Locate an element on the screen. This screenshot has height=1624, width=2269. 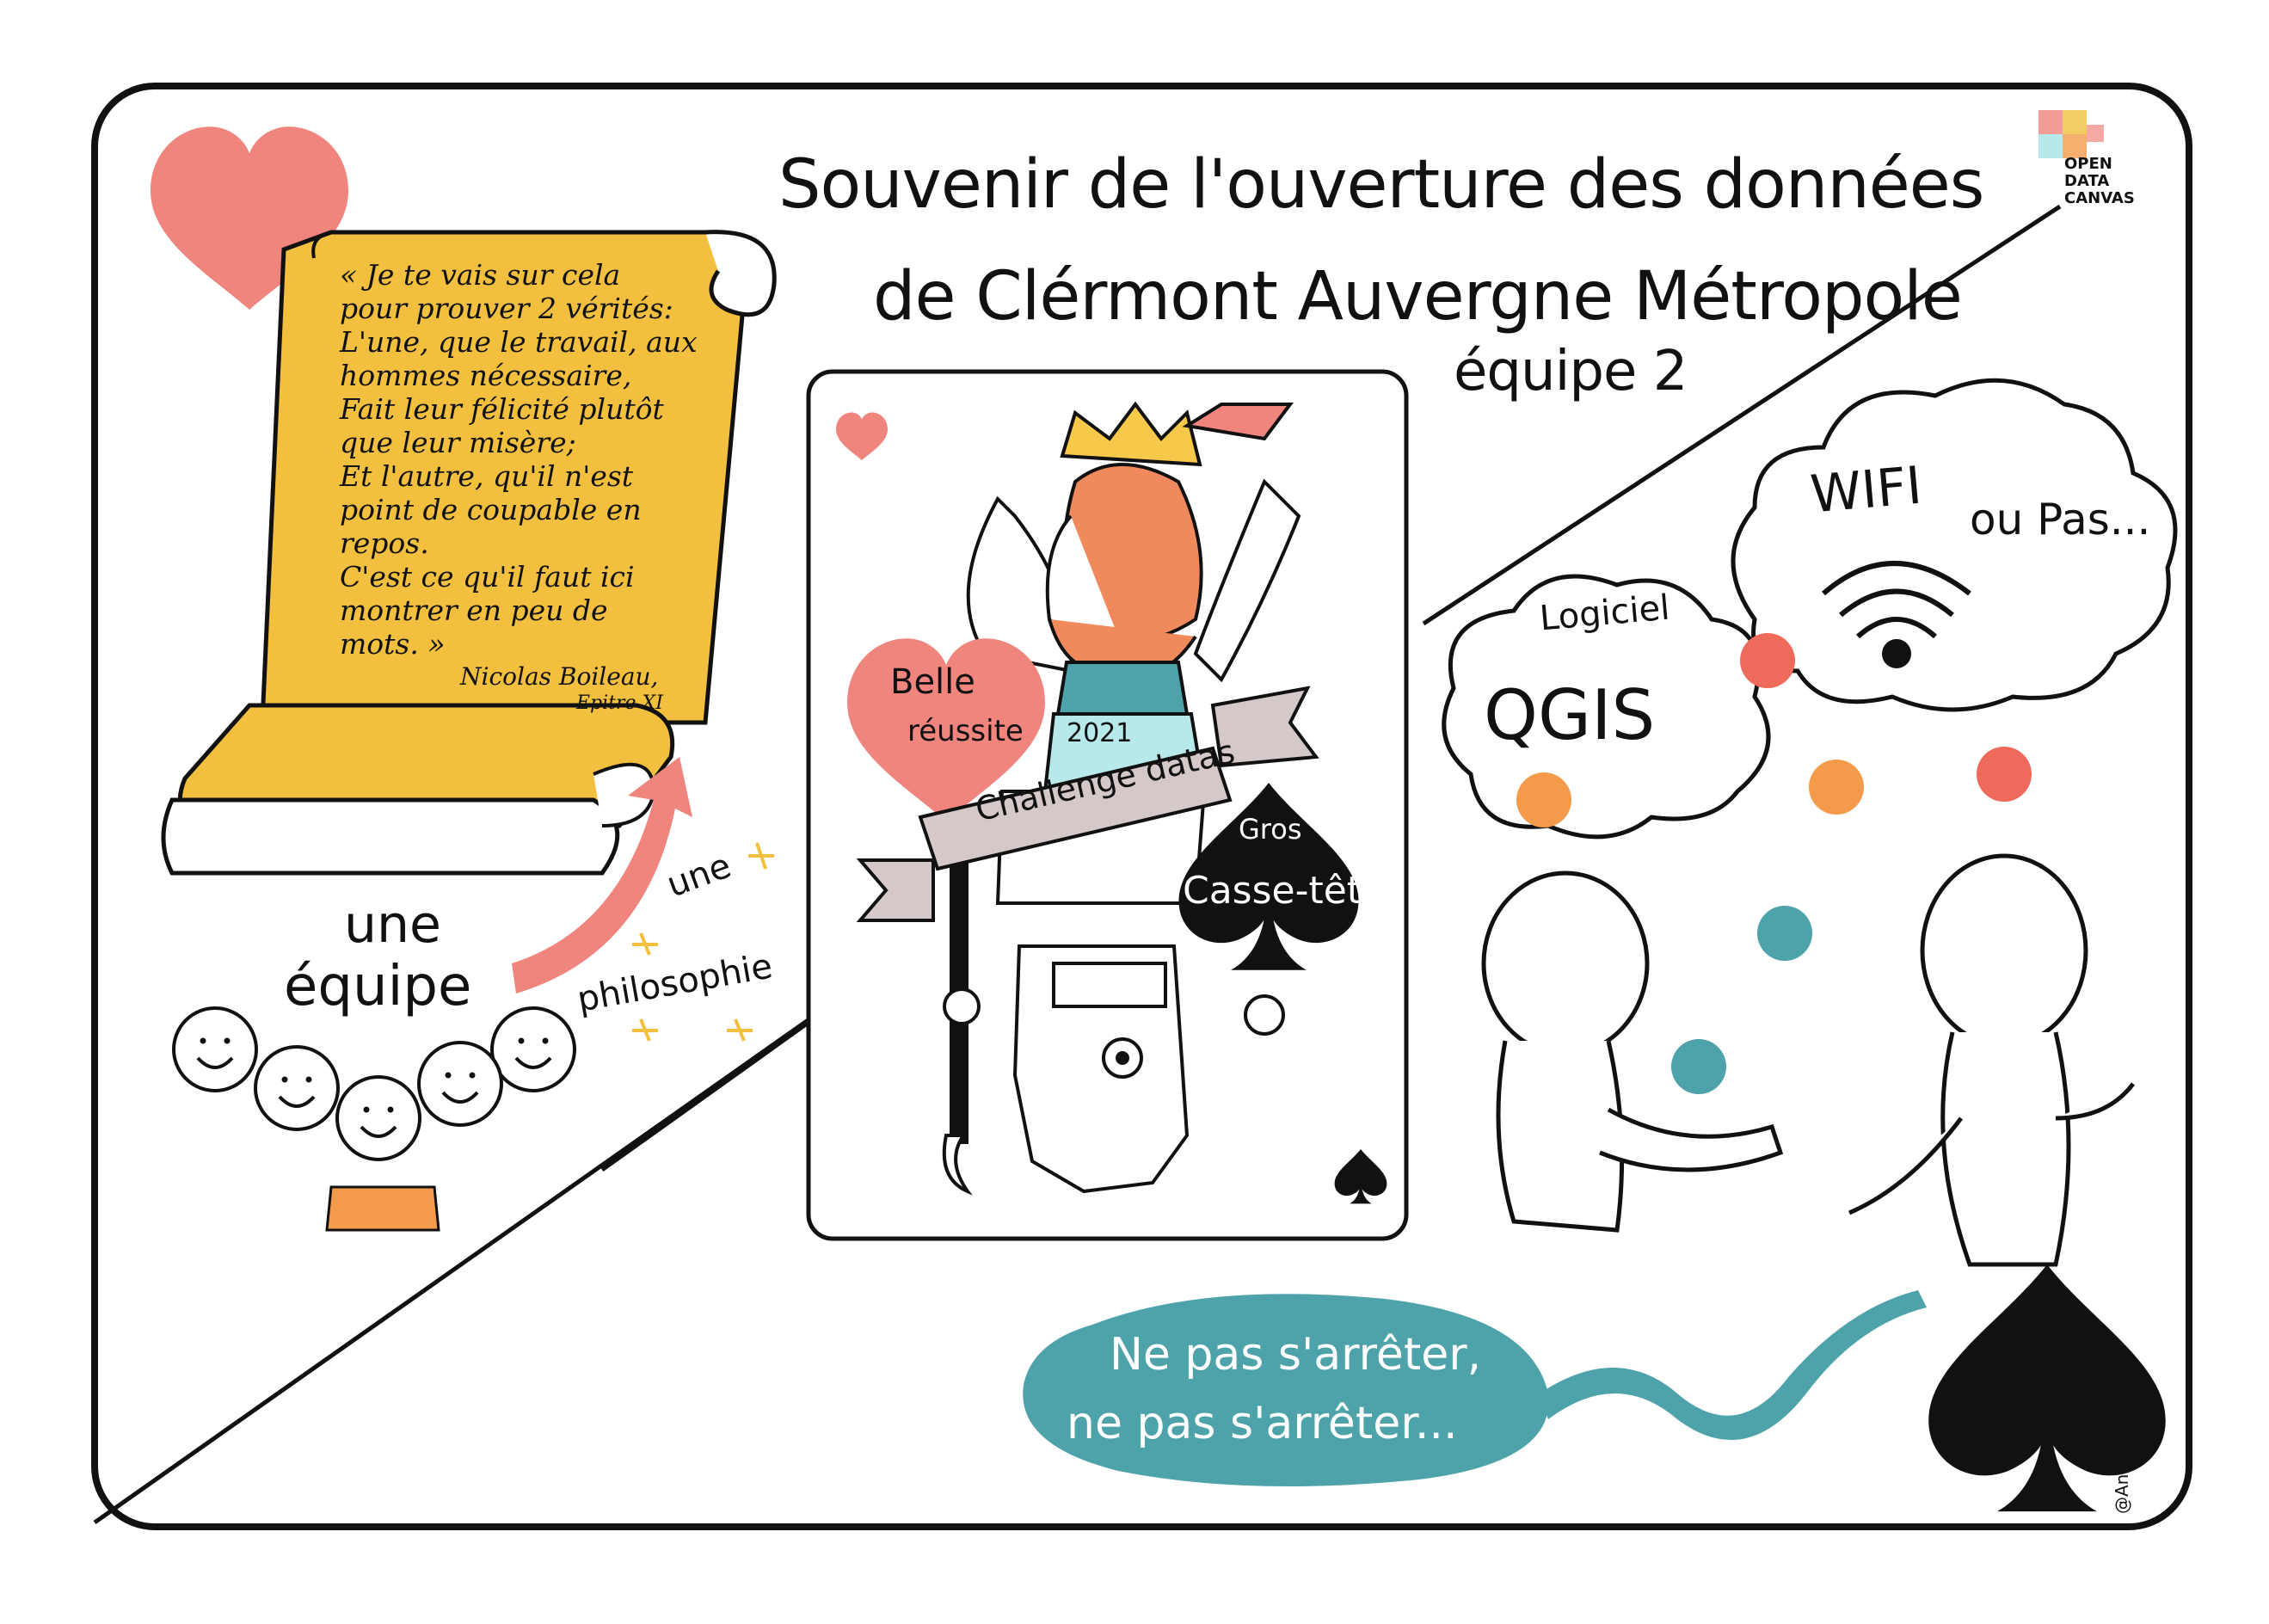
logo-text-1: OPEN is located at coordinates (2088, 164).